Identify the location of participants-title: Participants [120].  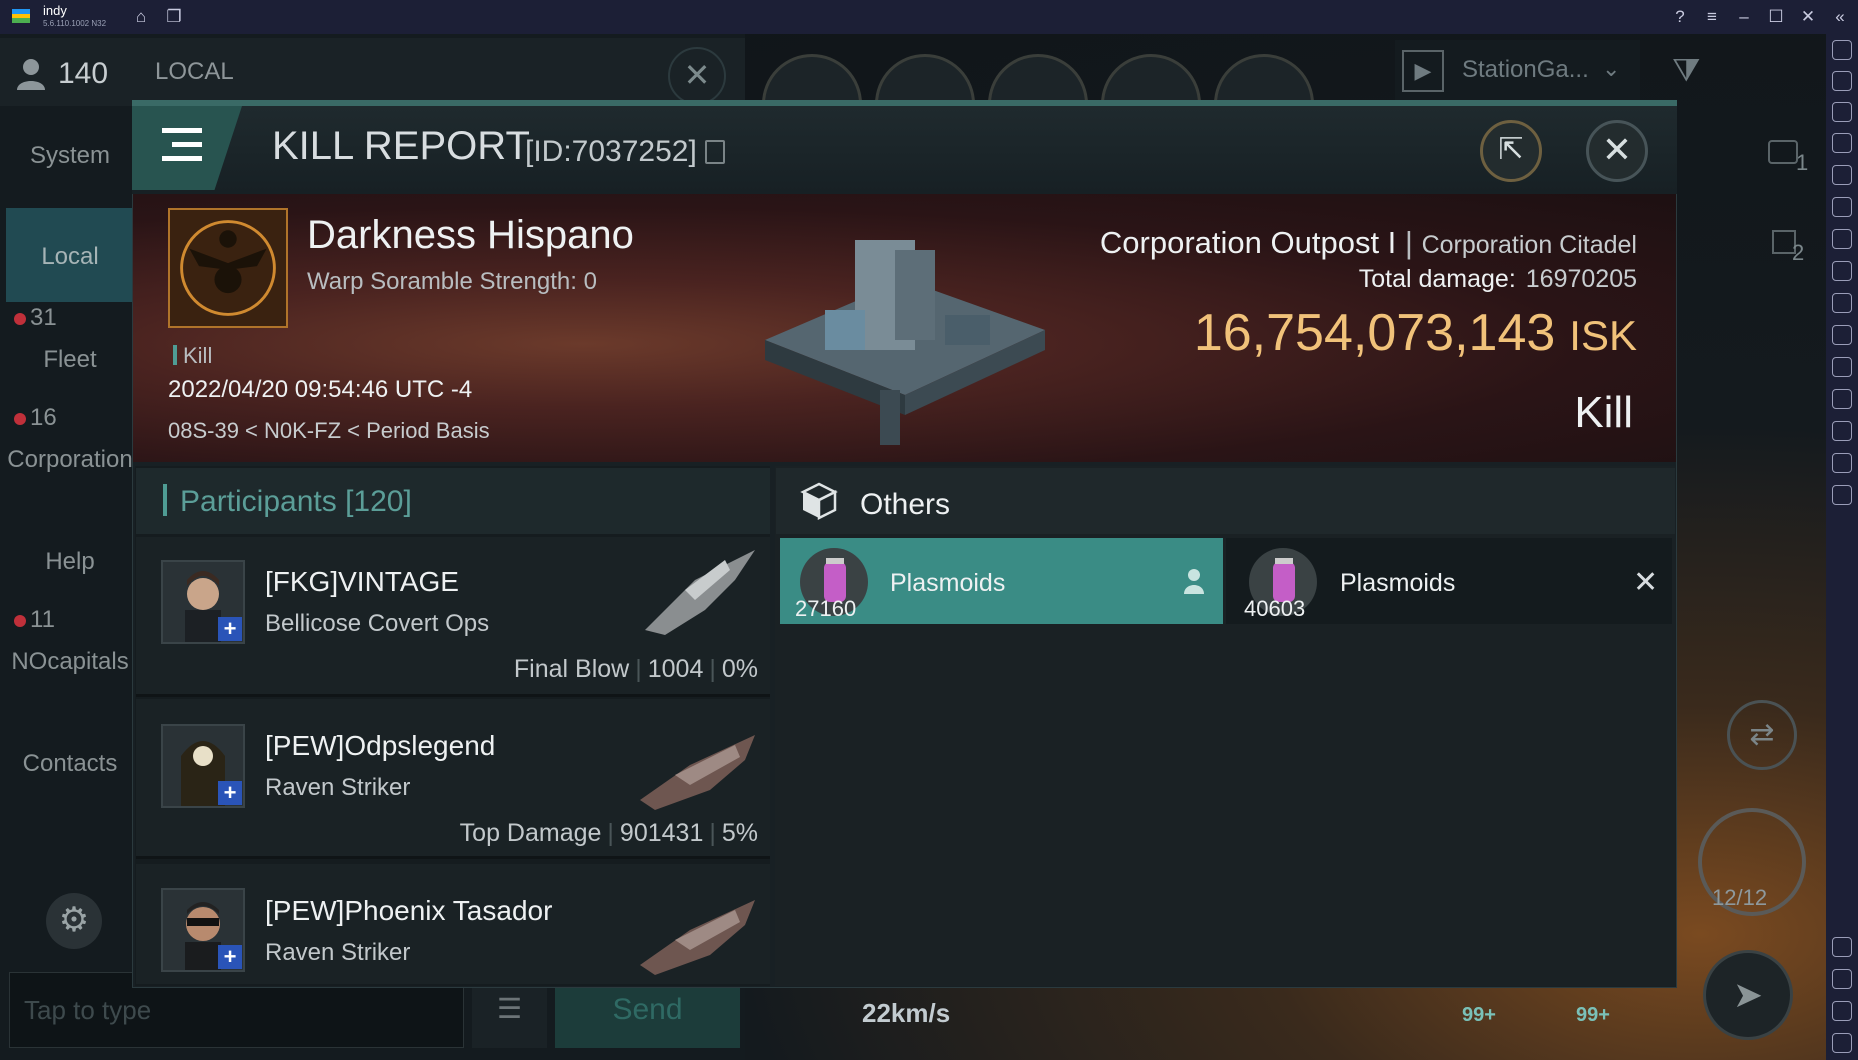
(296, 502).